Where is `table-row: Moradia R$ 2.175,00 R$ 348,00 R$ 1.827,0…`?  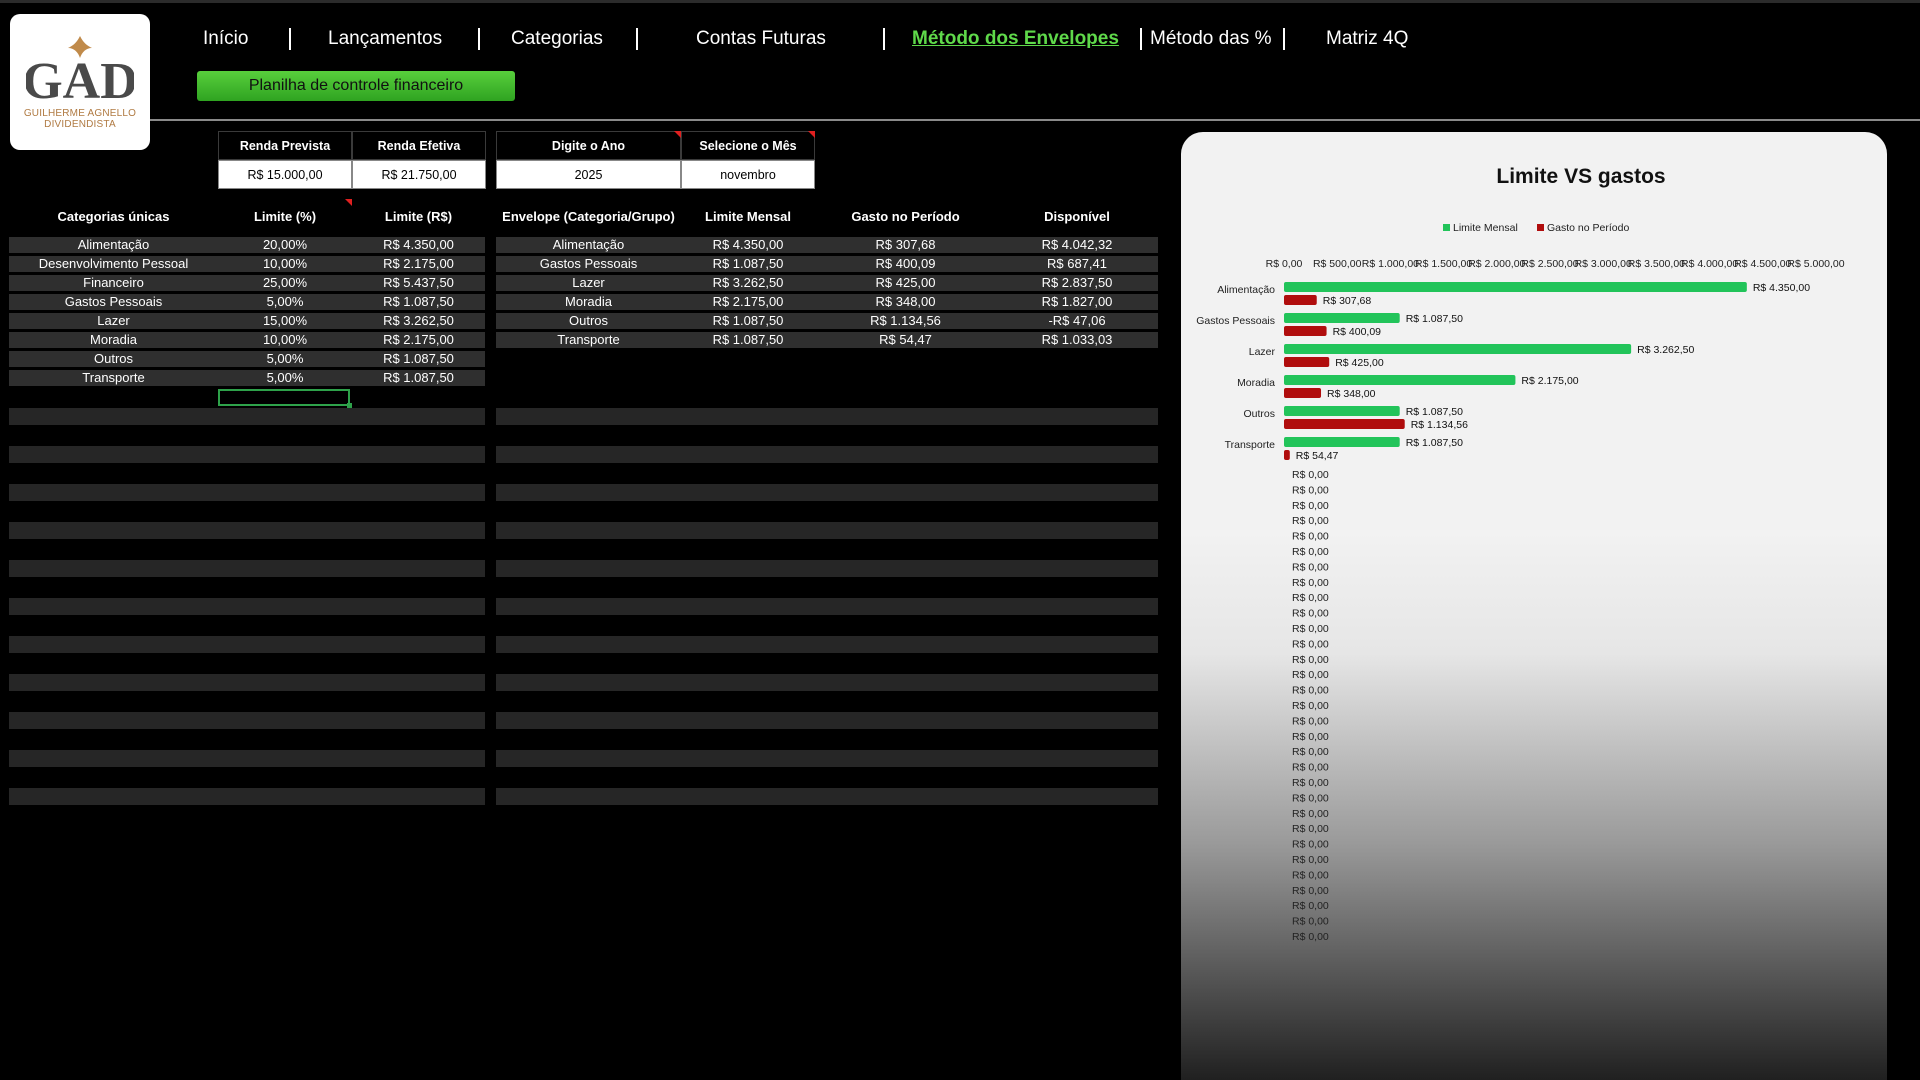 table-row: Moradia R$ 2.175,00 R$ 348,00 R$ 1.827,0… is located at coordinates (827, 302).